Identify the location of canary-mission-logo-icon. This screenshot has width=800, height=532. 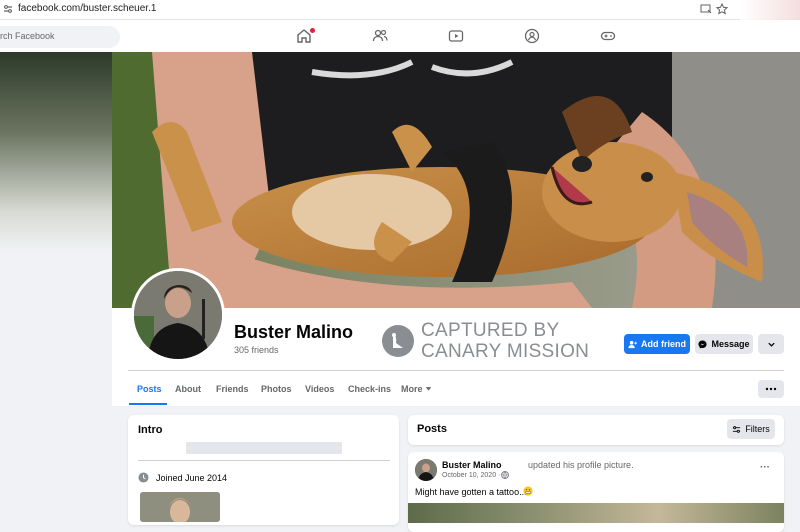
(398, 341).